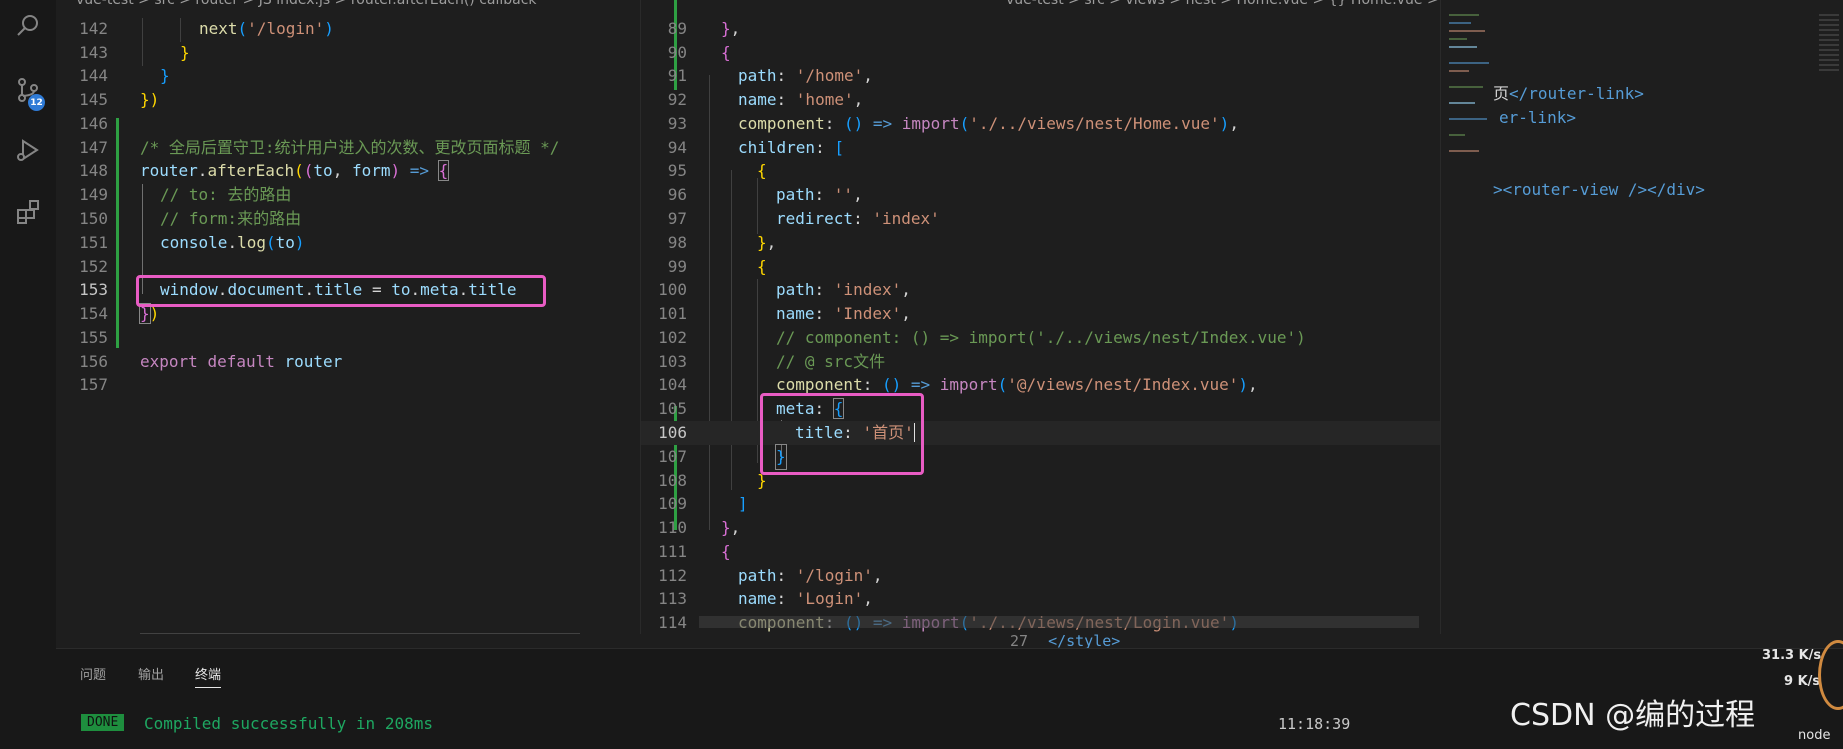  What do you see at coordinates (1040, 53) in the screenshot?
I see `code-line: 90{` at bounding box center [1040, 53].